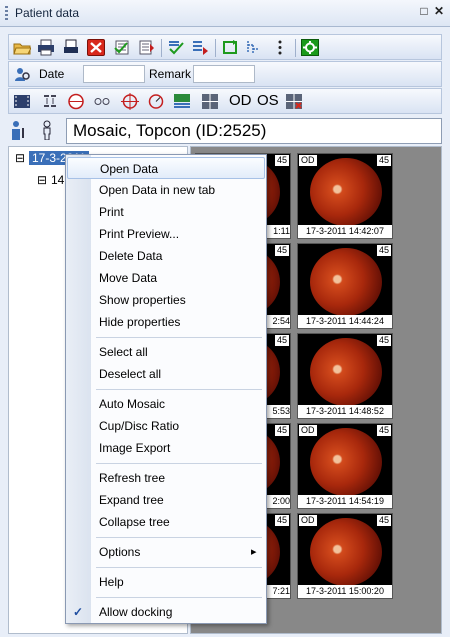 The width and height of the screenshot is (450, 637). I want to click on menu-item-deselect-all: Deselect all, so click(166, 374).